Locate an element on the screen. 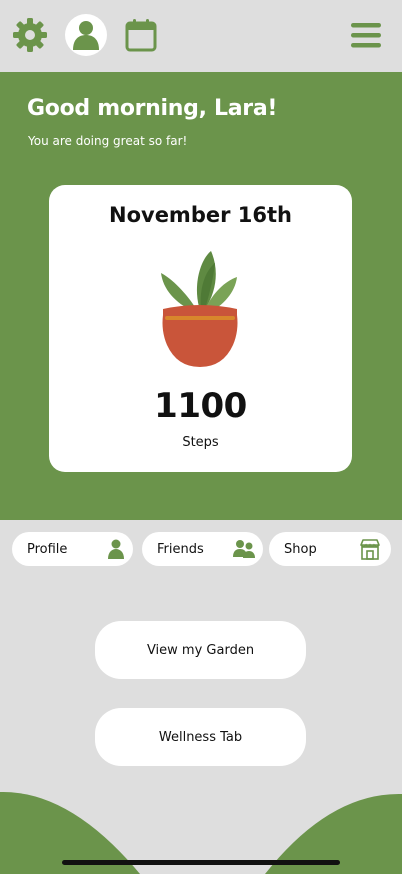 Image resolution: width=402 pixels, height=874 pixels. store-icon is located at coordinates (370, 549).